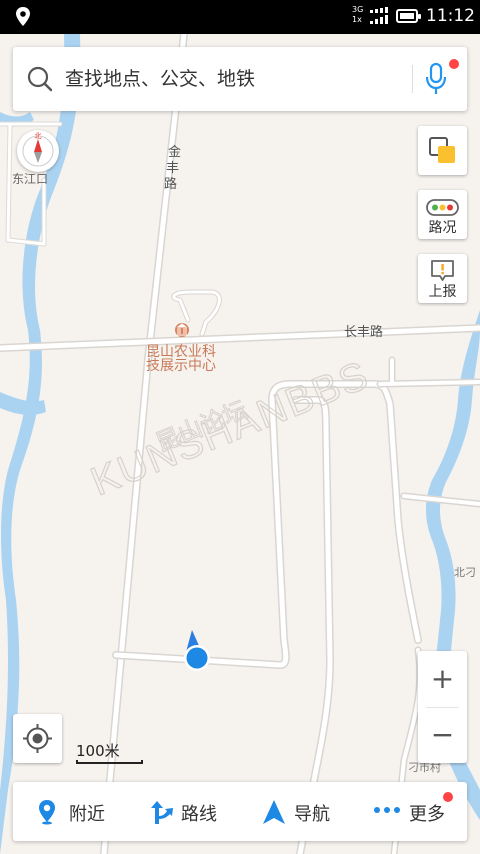  Describe the element at coordinates (47, 812) in the screenshot. I see `nearby-pin-icon` at that location.